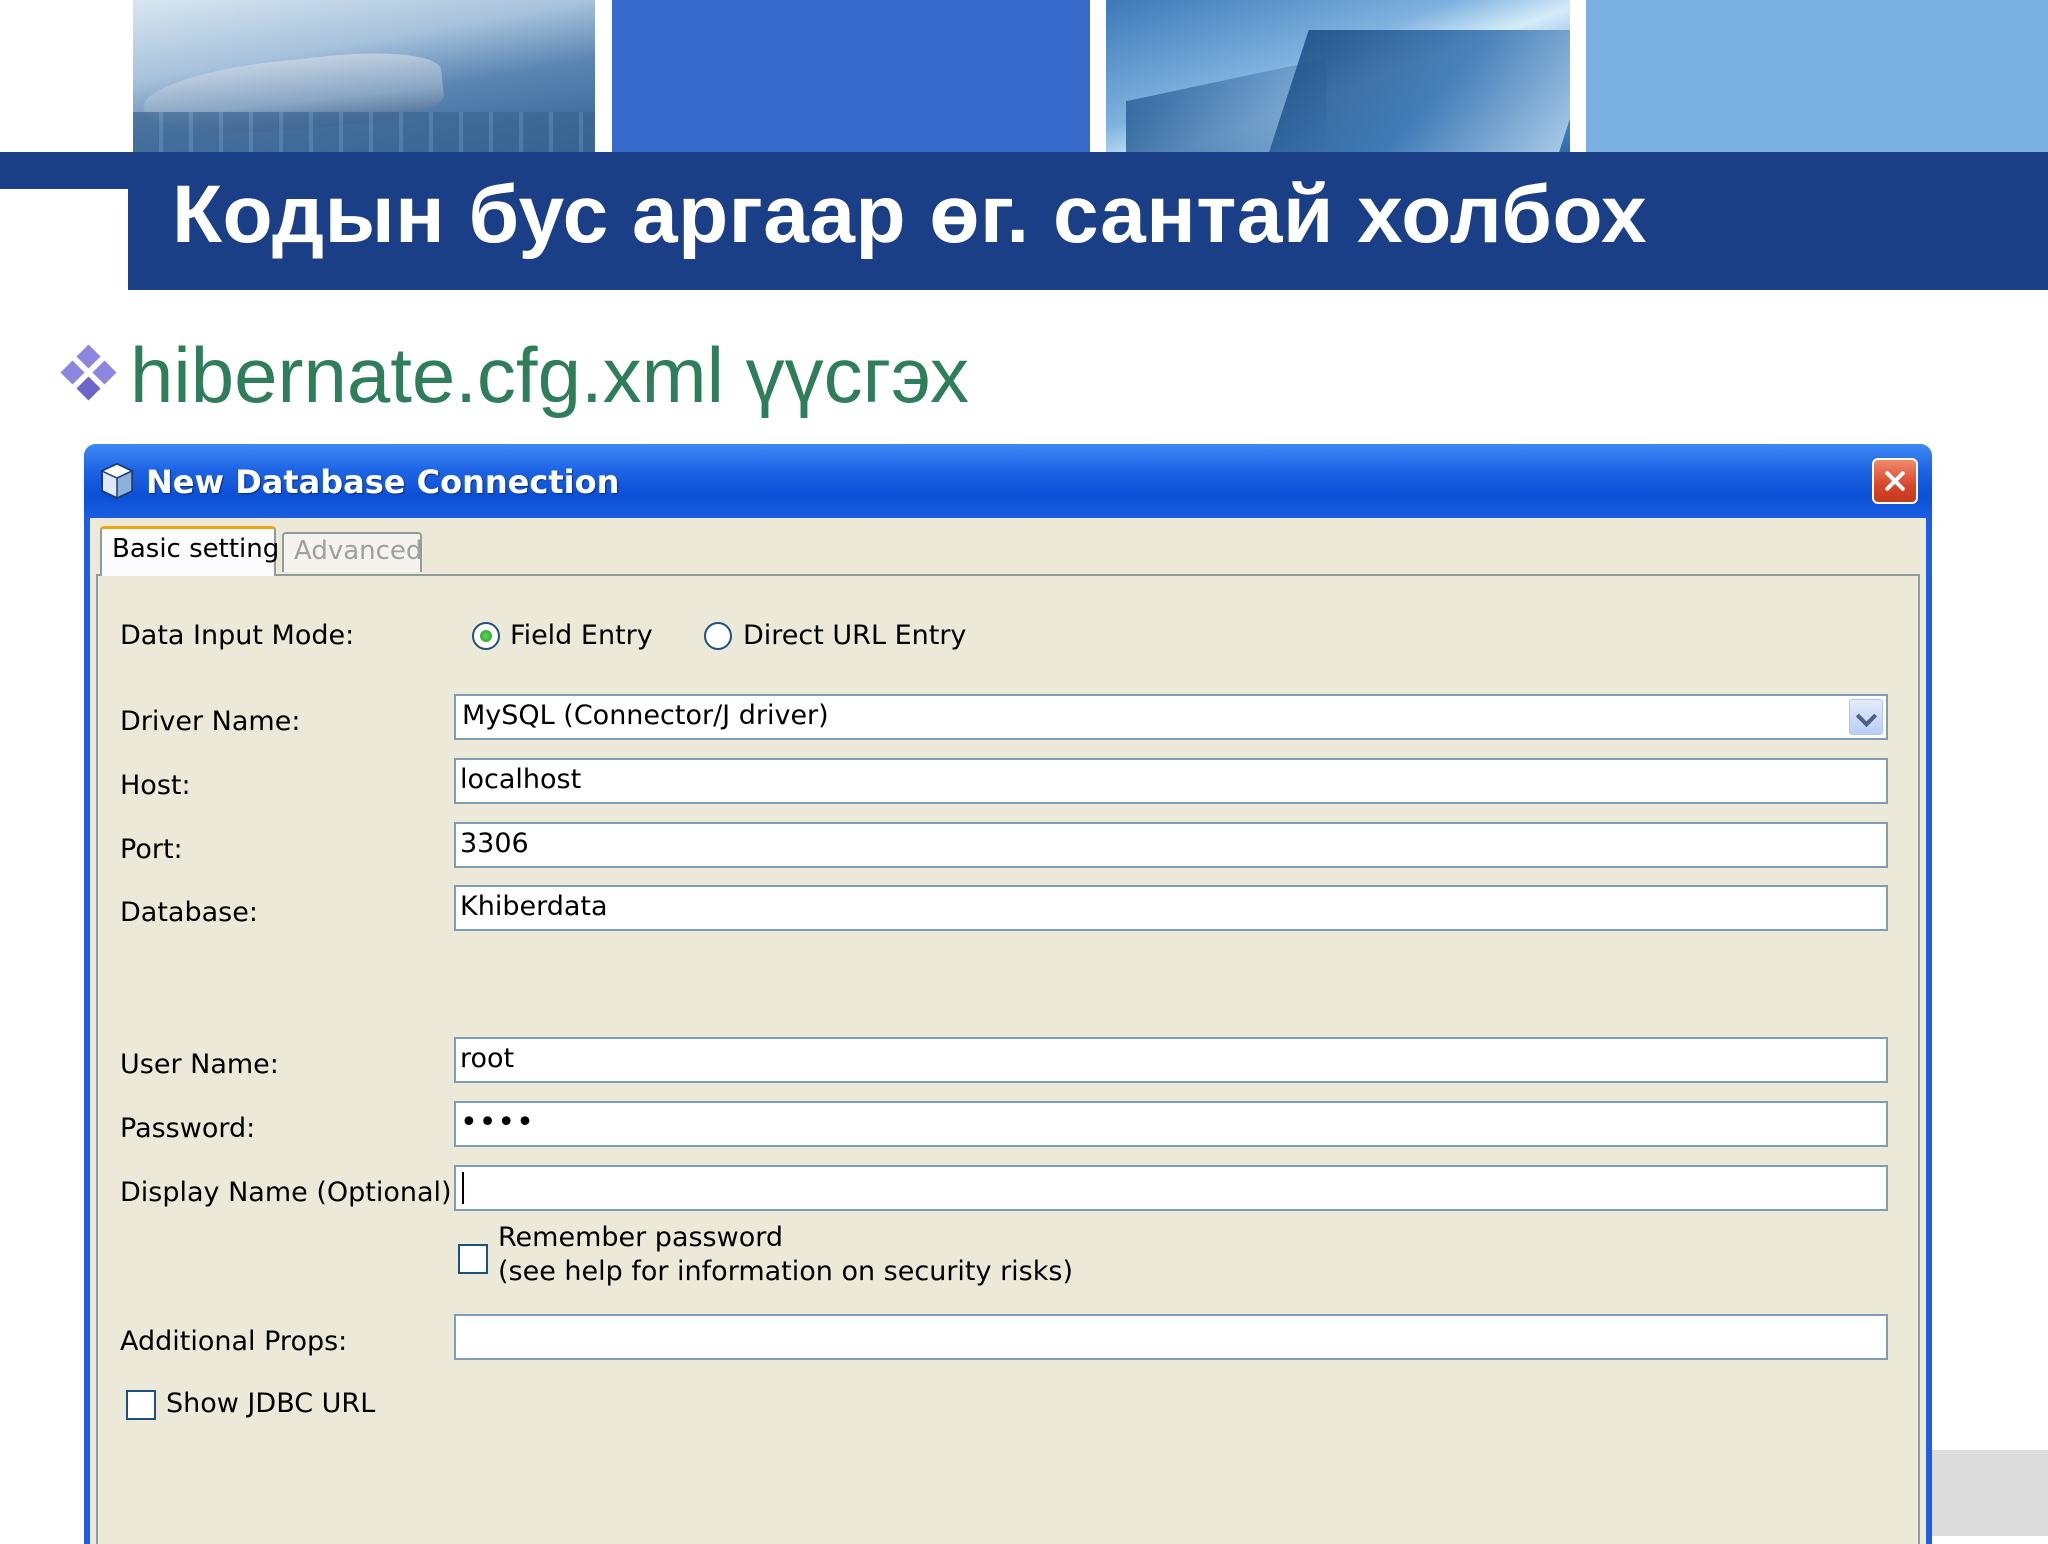 This screenshot has width=2048, height=1544. What do you see at coordinates (1171, 1124) in the screenshot?
I see `password-input: ••••` at bounding box center [1171, 1124].